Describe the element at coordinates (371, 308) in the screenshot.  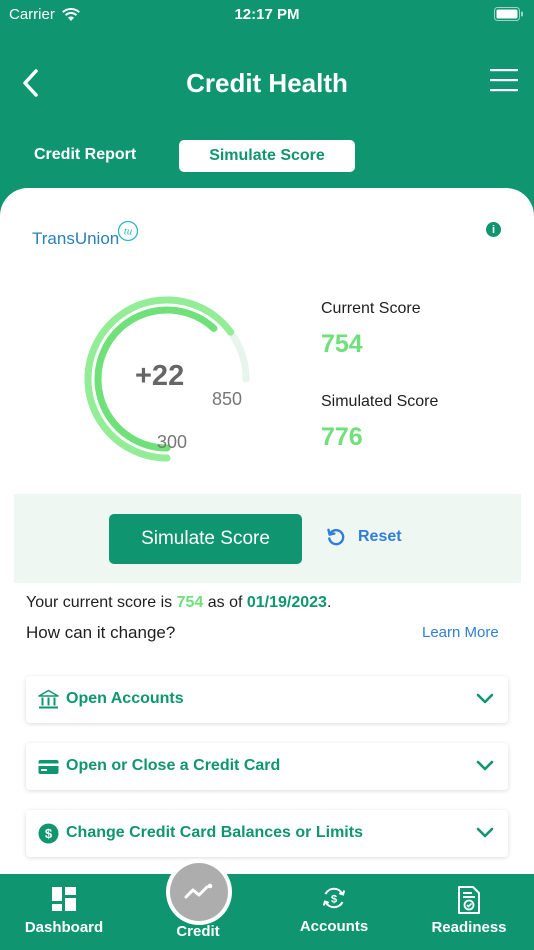
I see `current-score-label: Current Score` at that location.